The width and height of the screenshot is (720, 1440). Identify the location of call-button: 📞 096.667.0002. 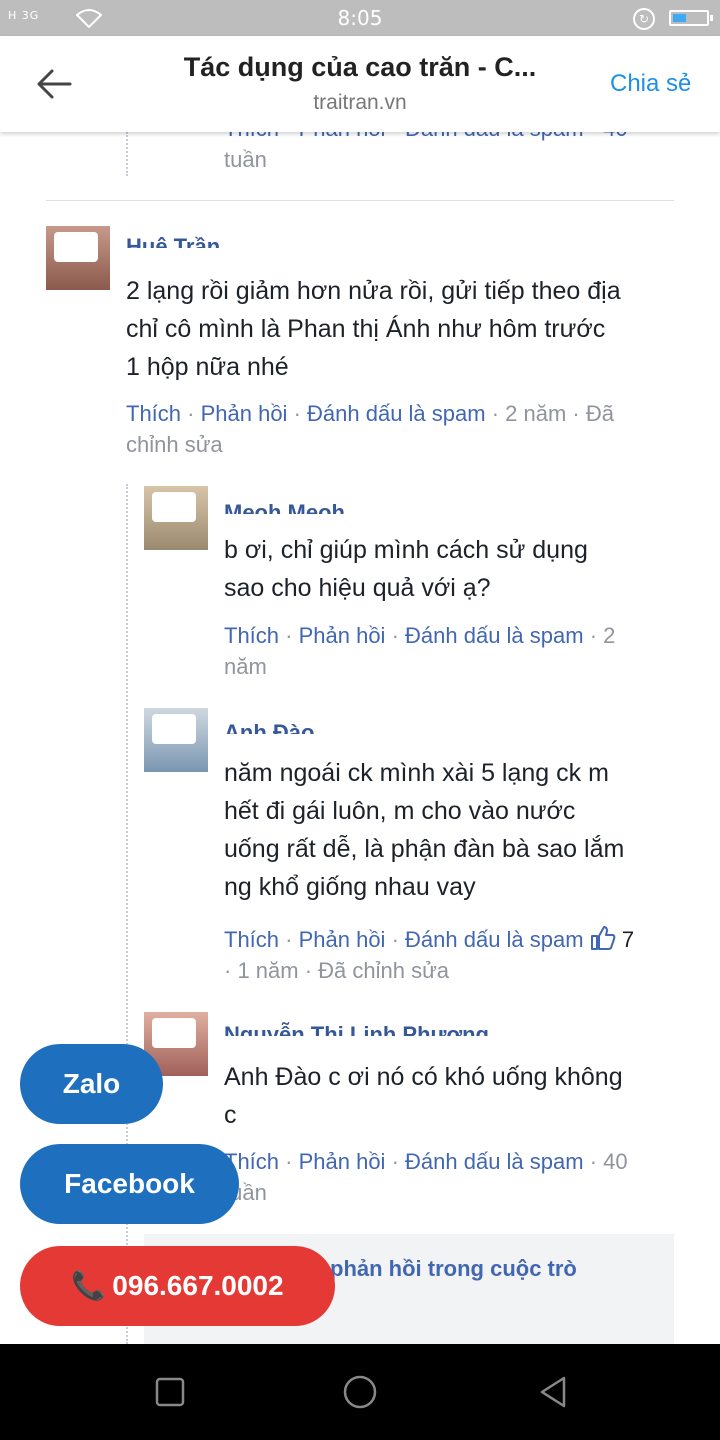
(177, 1286).